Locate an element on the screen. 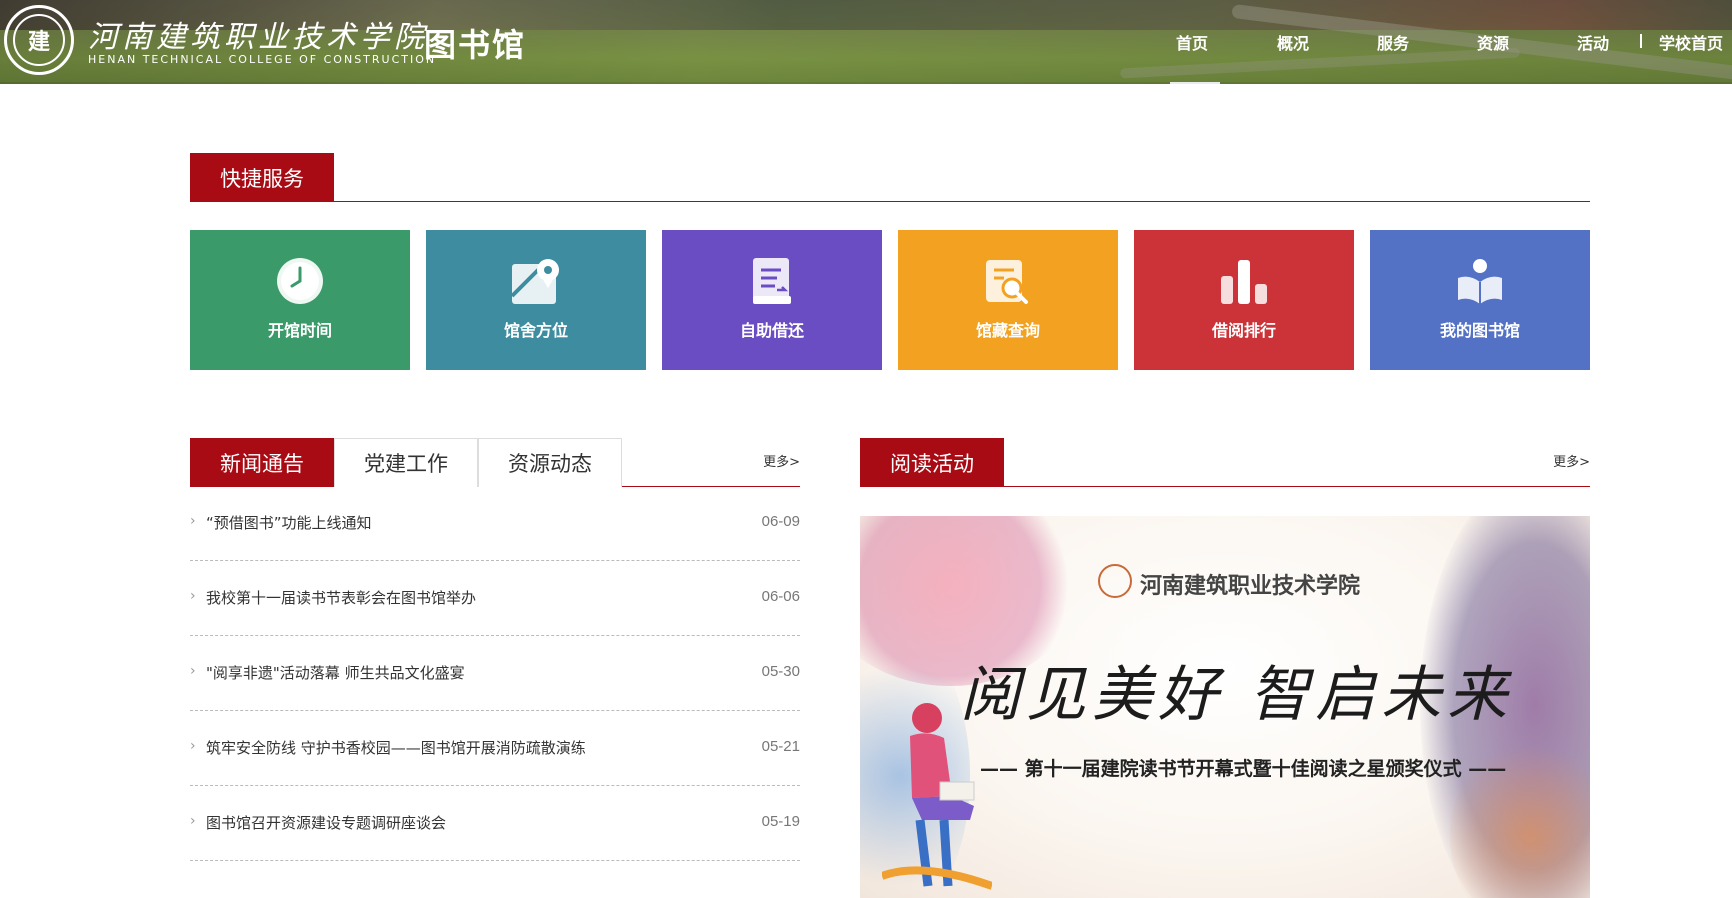 The height and width of the screenshot is (898, 1732). news-date: 06-09 is located at coordinates (780, 521).